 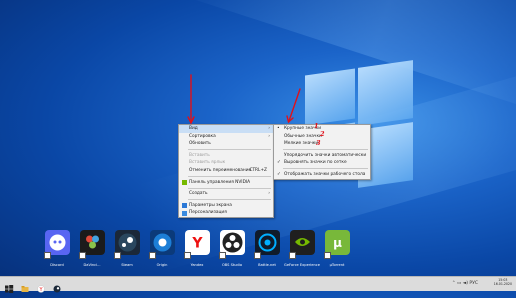 What do you see at coordinates (57, 251) in the screenshot?
I see `desktop-shortcut: Discord` at bounding box center [57, 251].